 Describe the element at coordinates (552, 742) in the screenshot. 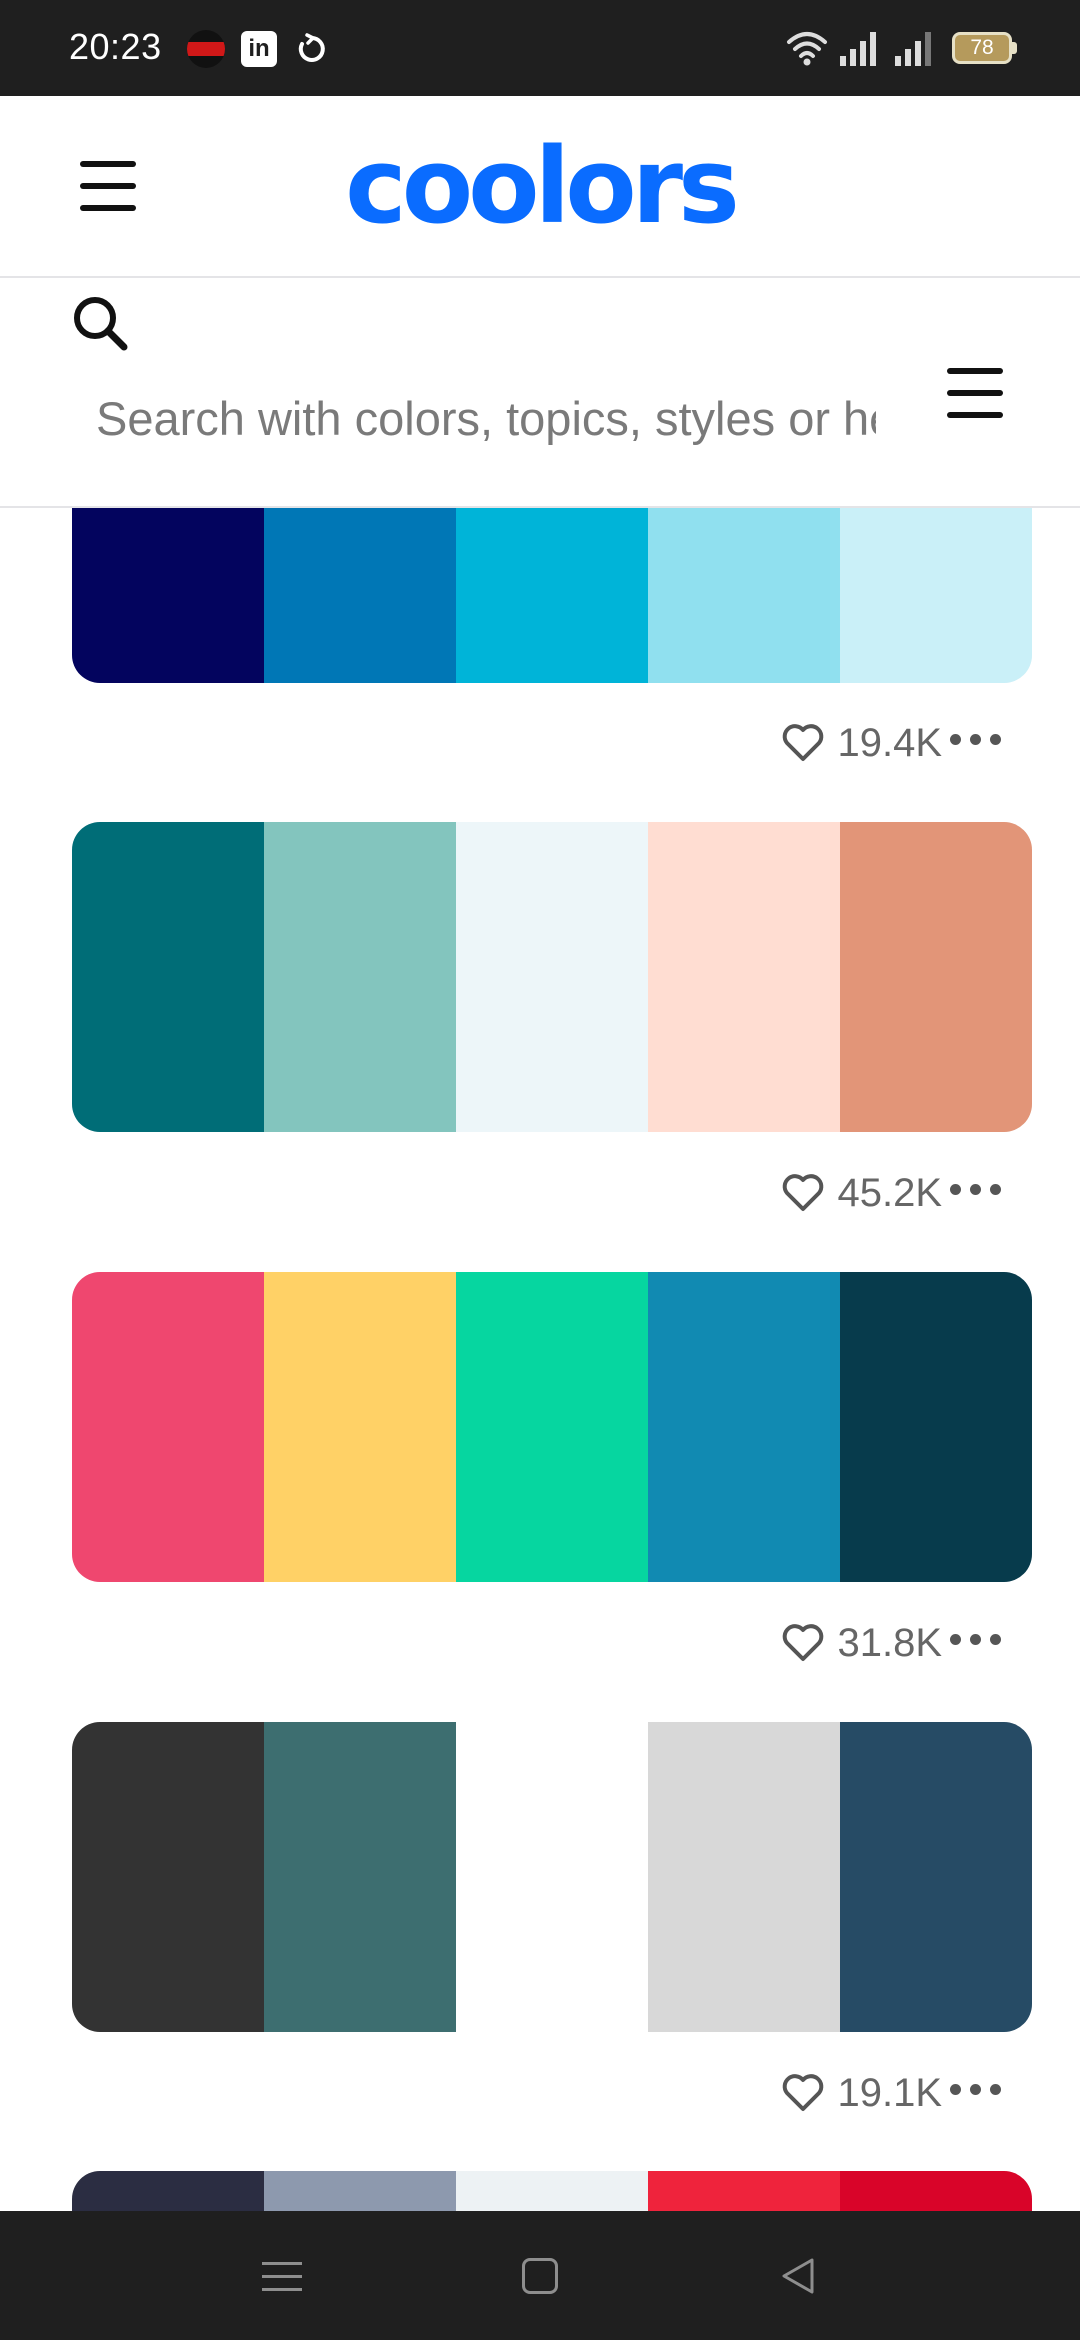

I see `palette-meta: 19.4K` at that location.